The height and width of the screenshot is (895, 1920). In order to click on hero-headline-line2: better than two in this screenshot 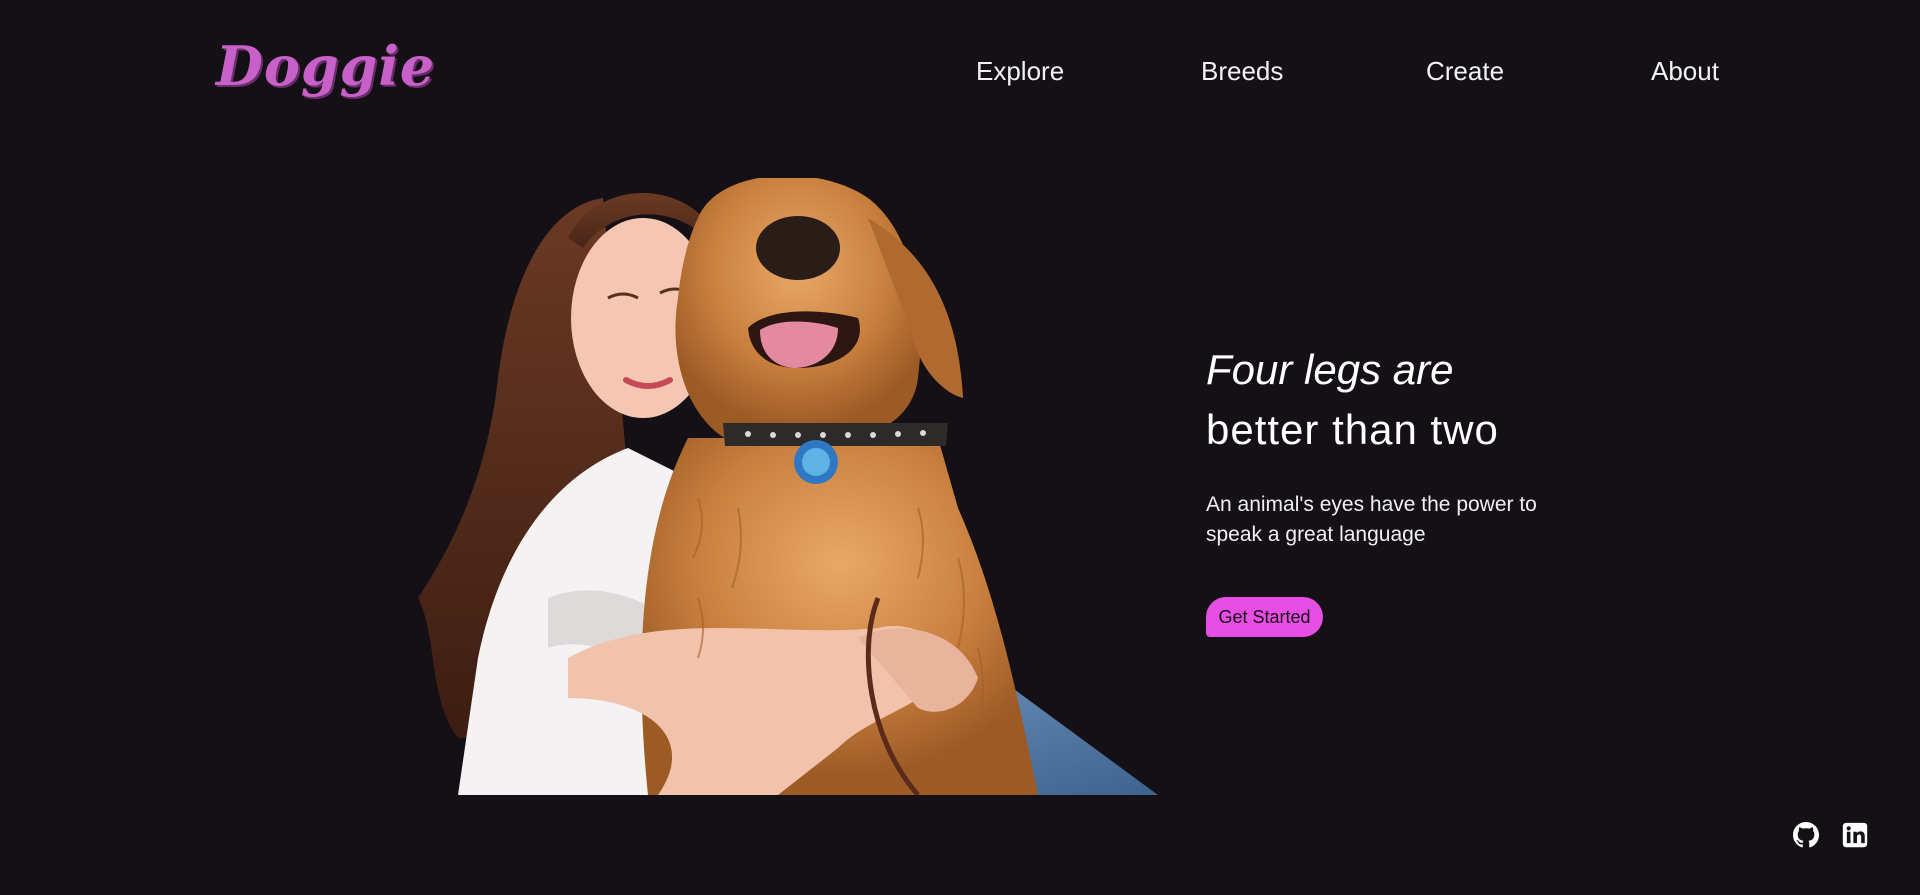, I will do `click(1352, 429)`.